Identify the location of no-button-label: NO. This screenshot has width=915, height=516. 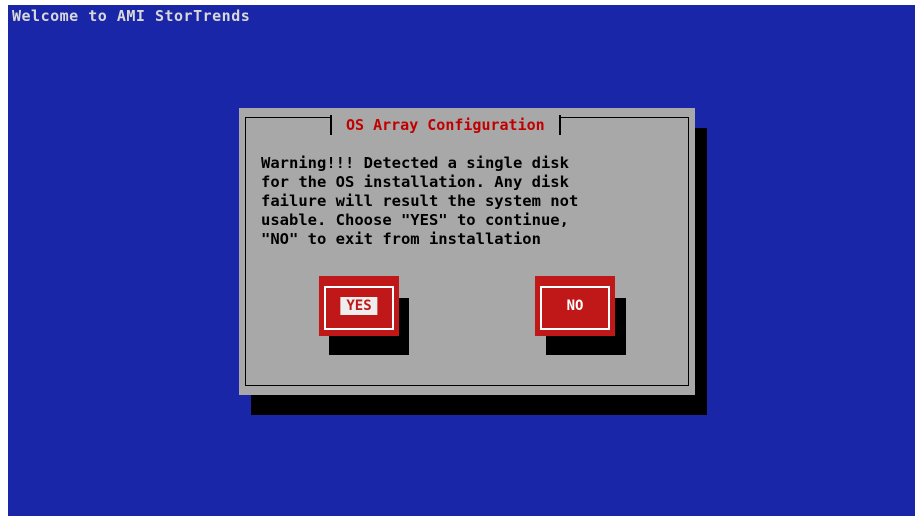
(575, 306).